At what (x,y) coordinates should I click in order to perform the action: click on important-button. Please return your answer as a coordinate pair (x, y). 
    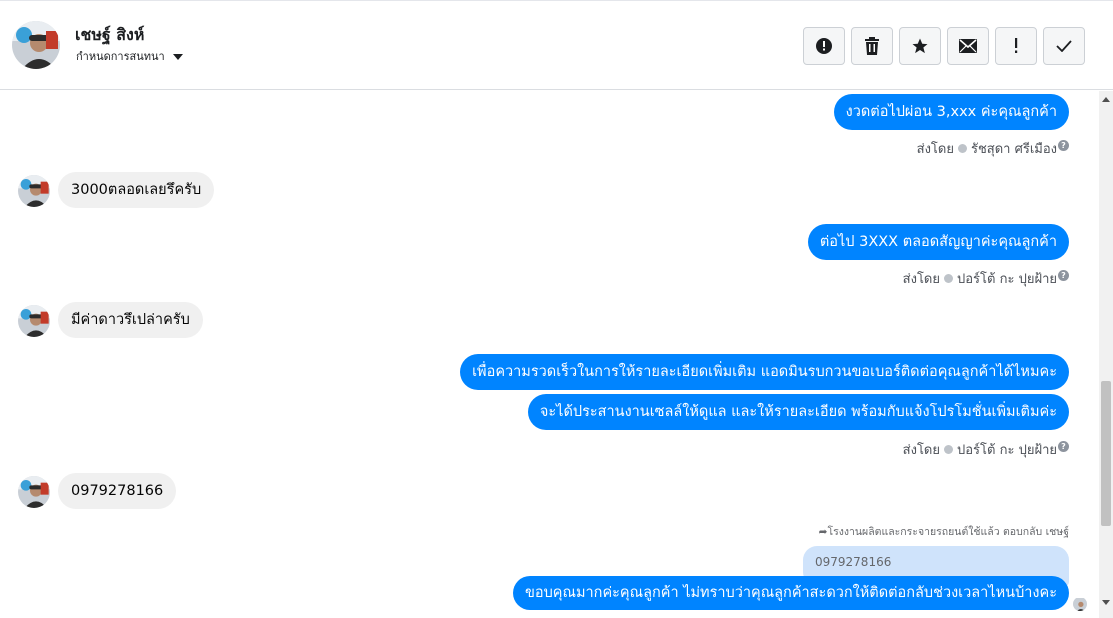
    Looking at the image, I should click on (1016, 46).